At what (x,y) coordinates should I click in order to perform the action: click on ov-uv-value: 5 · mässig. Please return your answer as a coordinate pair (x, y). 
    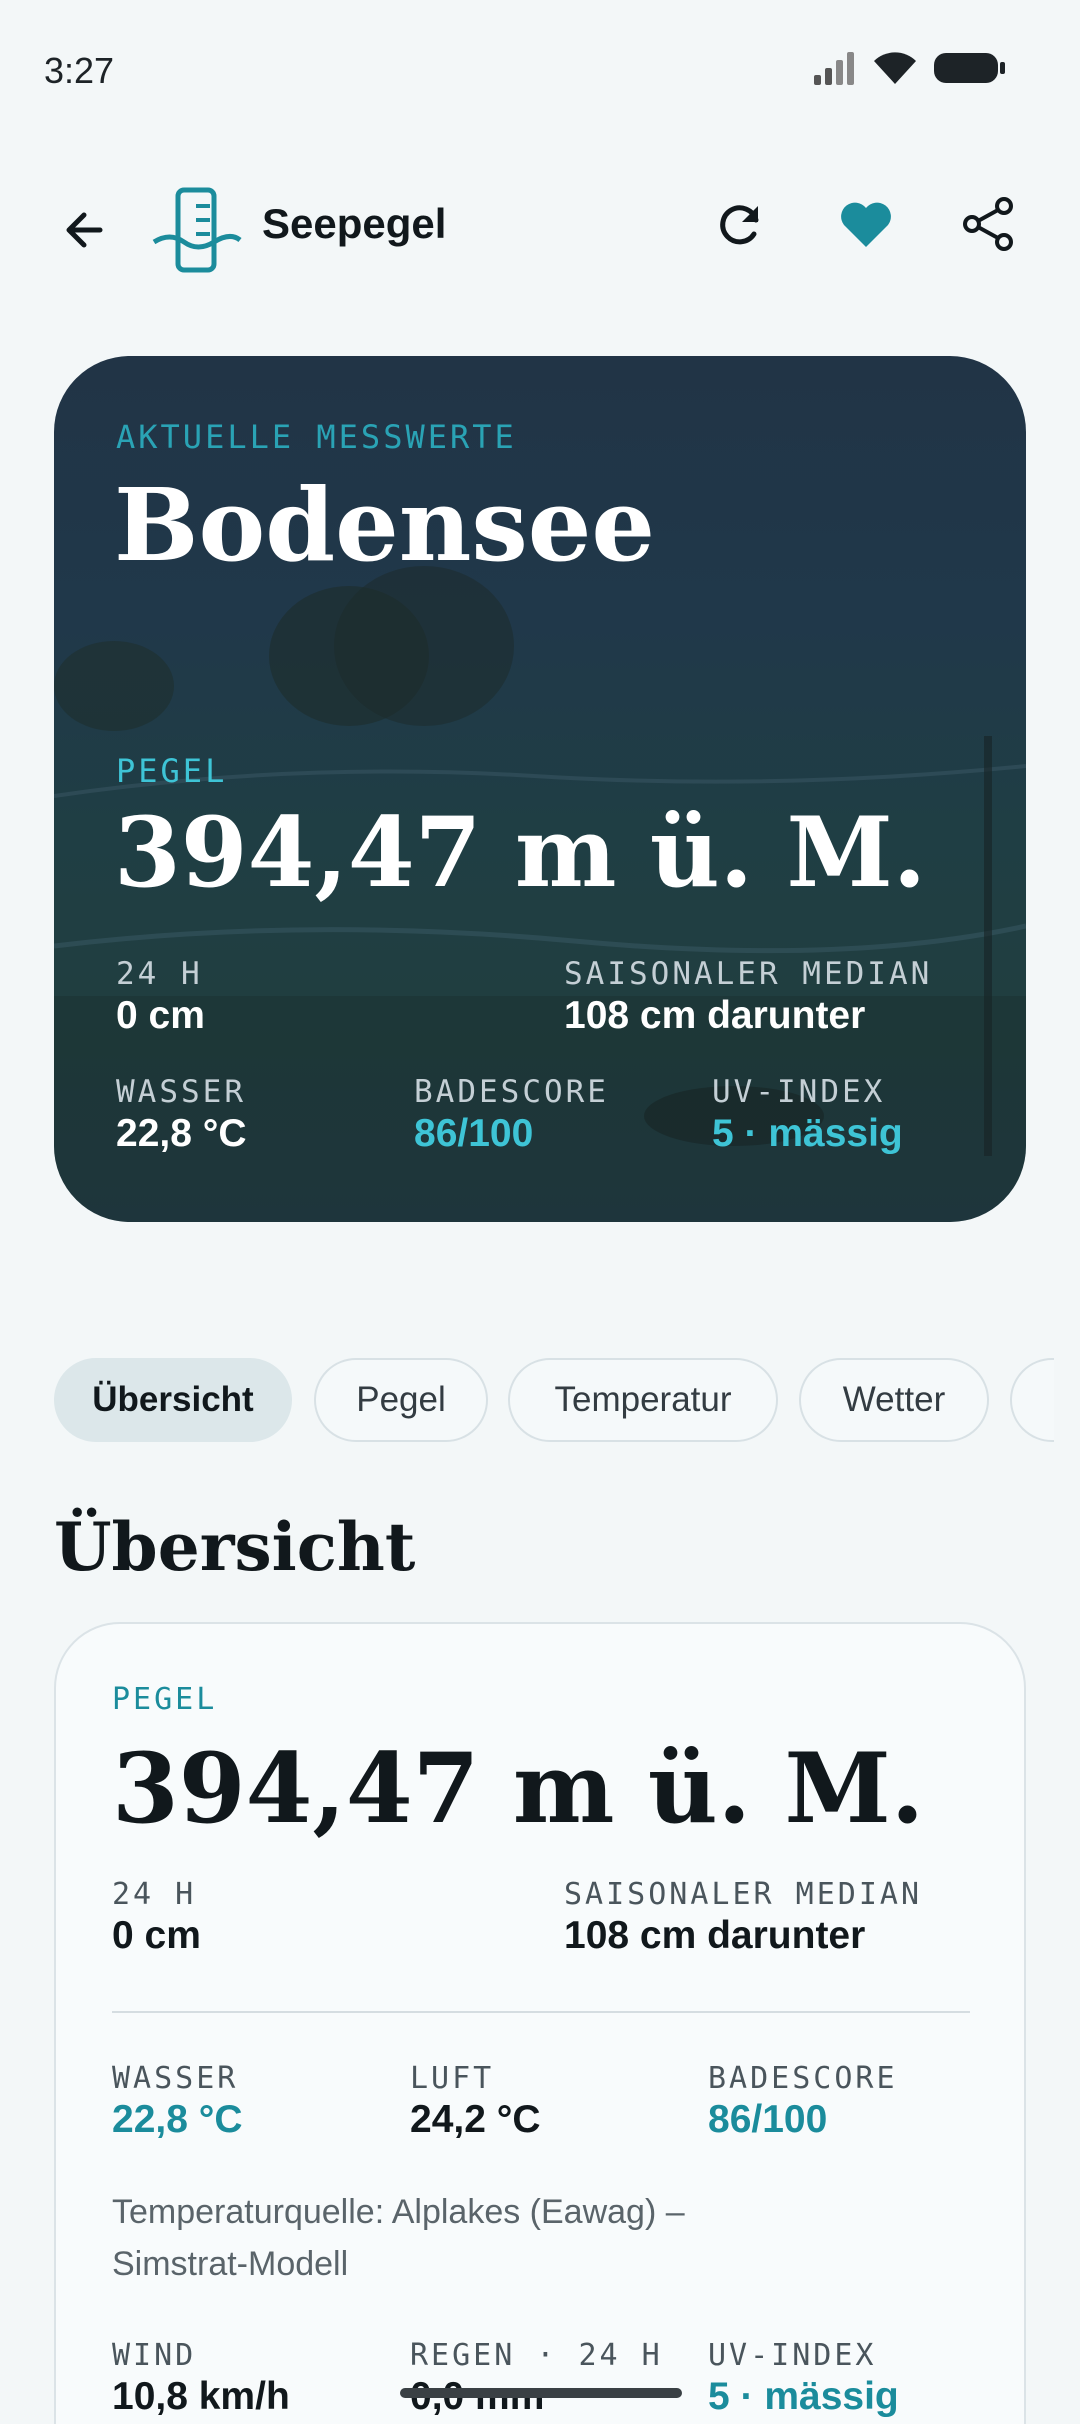
    Looking at the image, I should click on (803, 2396).